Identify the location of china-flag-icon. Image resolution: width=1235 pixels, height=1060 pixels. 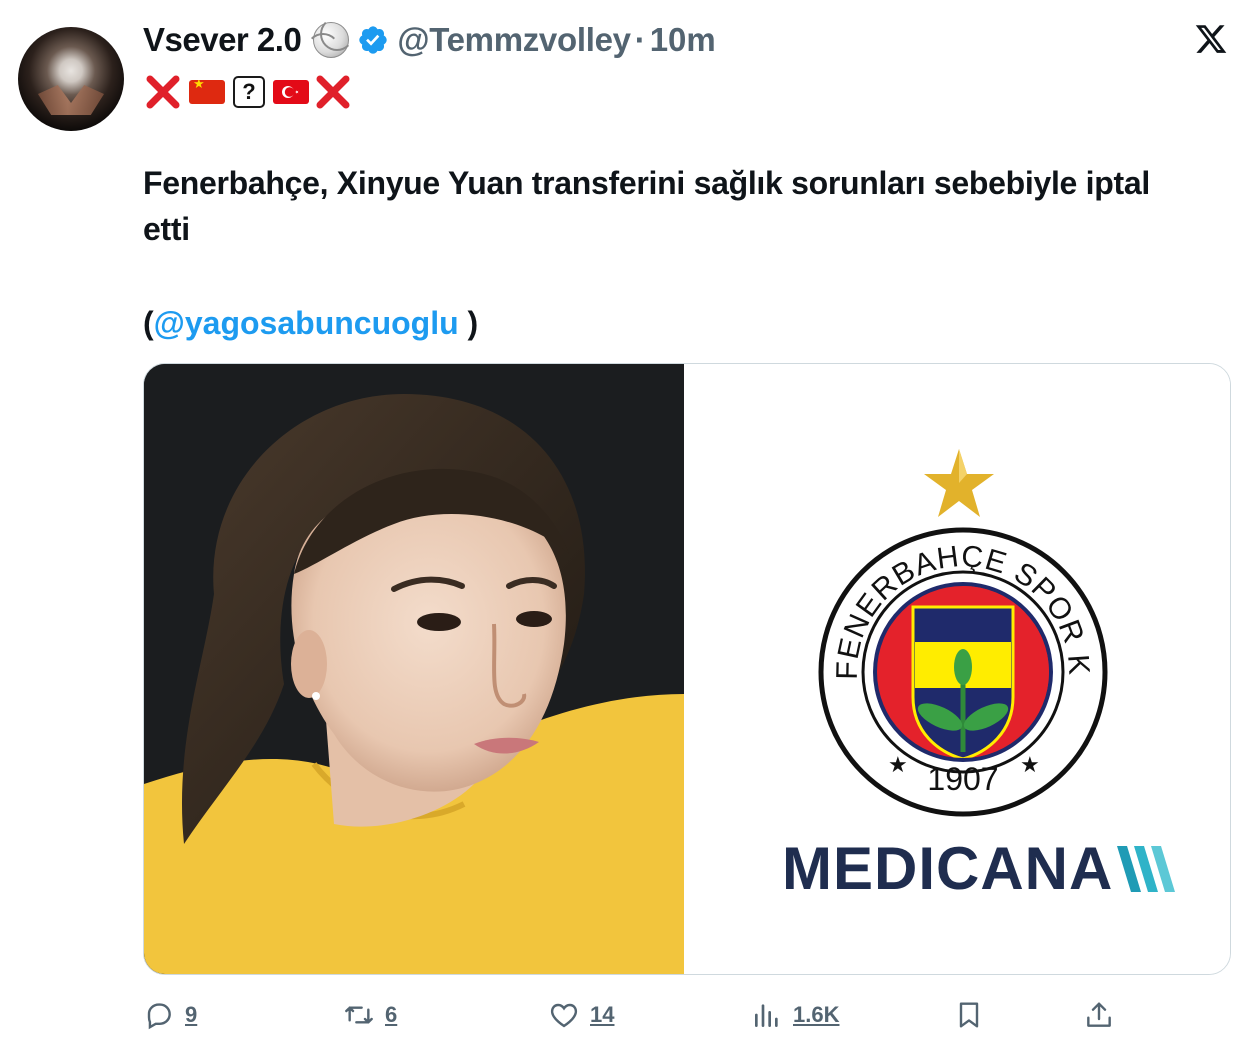
(207, 92).